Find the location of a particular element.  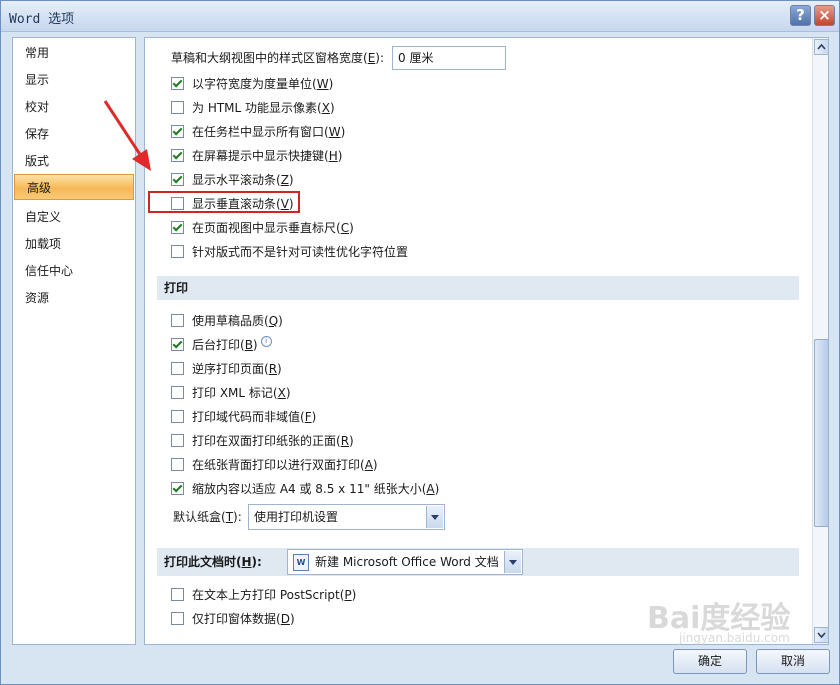

scroll-up-button is located at coordinates (821, 47).